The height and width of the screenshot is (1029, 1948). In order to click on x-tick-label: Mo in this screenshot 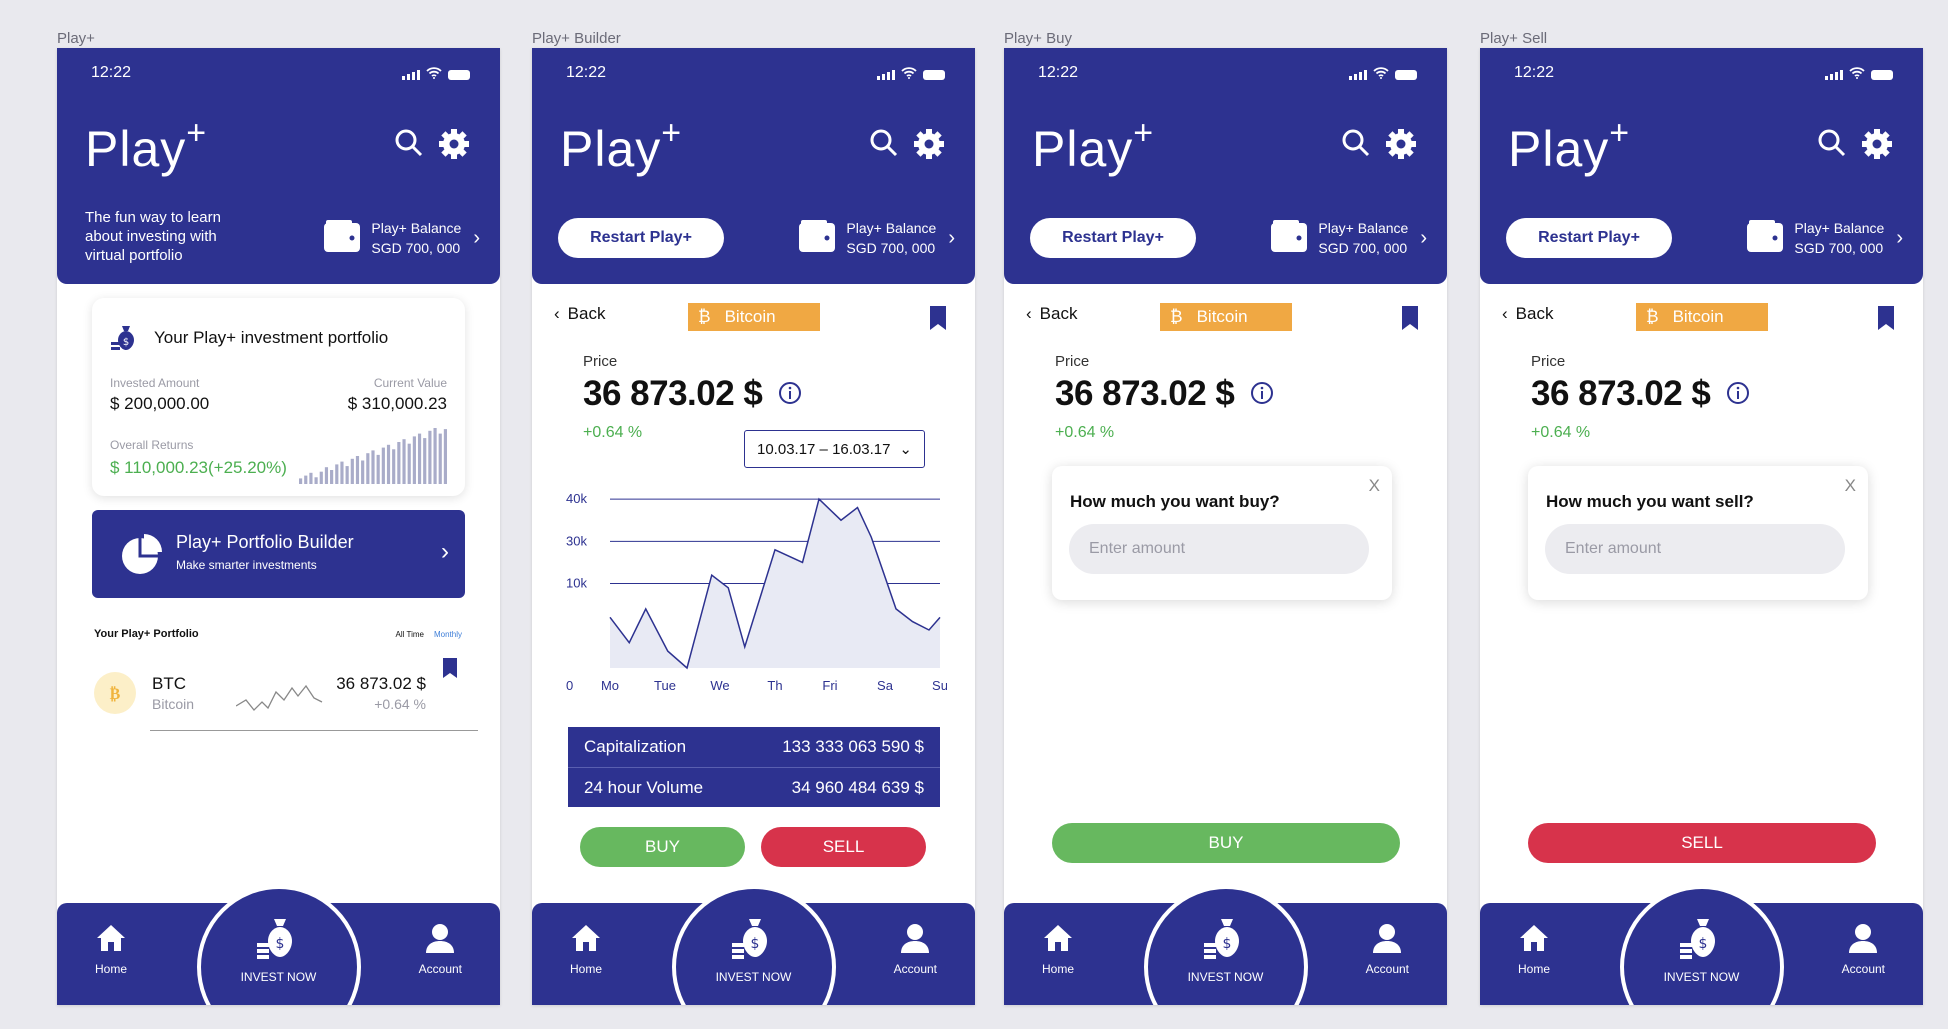, I will do `click(610, 685)`.